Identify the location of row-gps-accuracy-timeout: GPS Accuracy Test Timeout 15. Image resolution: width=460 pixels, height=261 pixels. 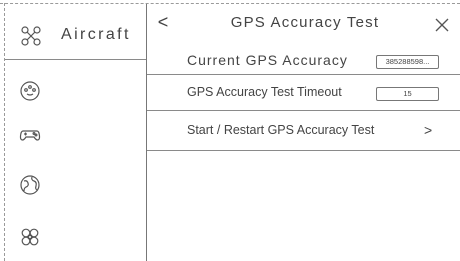
(303, 93).